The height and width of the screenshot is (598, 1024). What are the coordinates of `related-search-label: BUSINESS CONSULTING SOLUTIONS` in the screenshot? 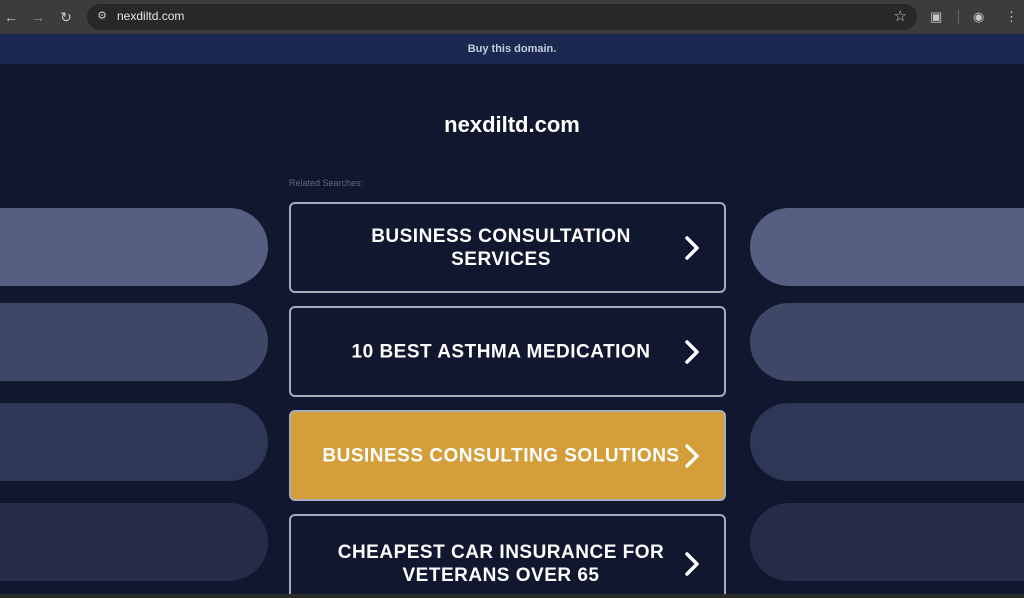 It's located at (501, 455).